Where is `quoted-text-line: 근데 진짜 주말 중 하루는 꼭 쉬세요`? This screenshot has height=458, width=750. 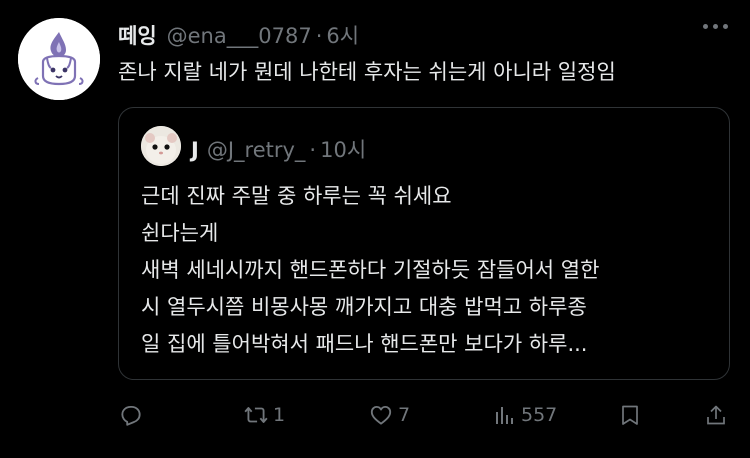 quoted-text-line: 근데 진짜 주말 중 하루는 꼭 쉬세요 is located at coordinates (296, 196).